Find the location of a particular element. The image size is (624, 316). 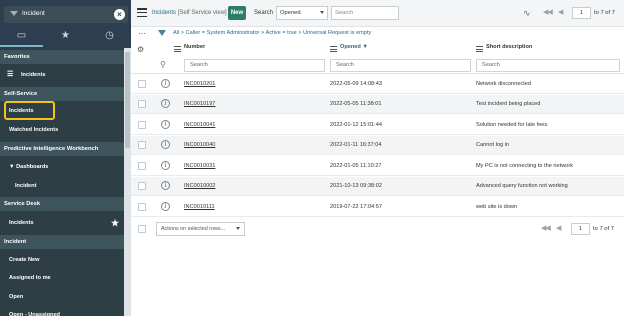

section-incident: Incident is located at coordinates (62, 242).